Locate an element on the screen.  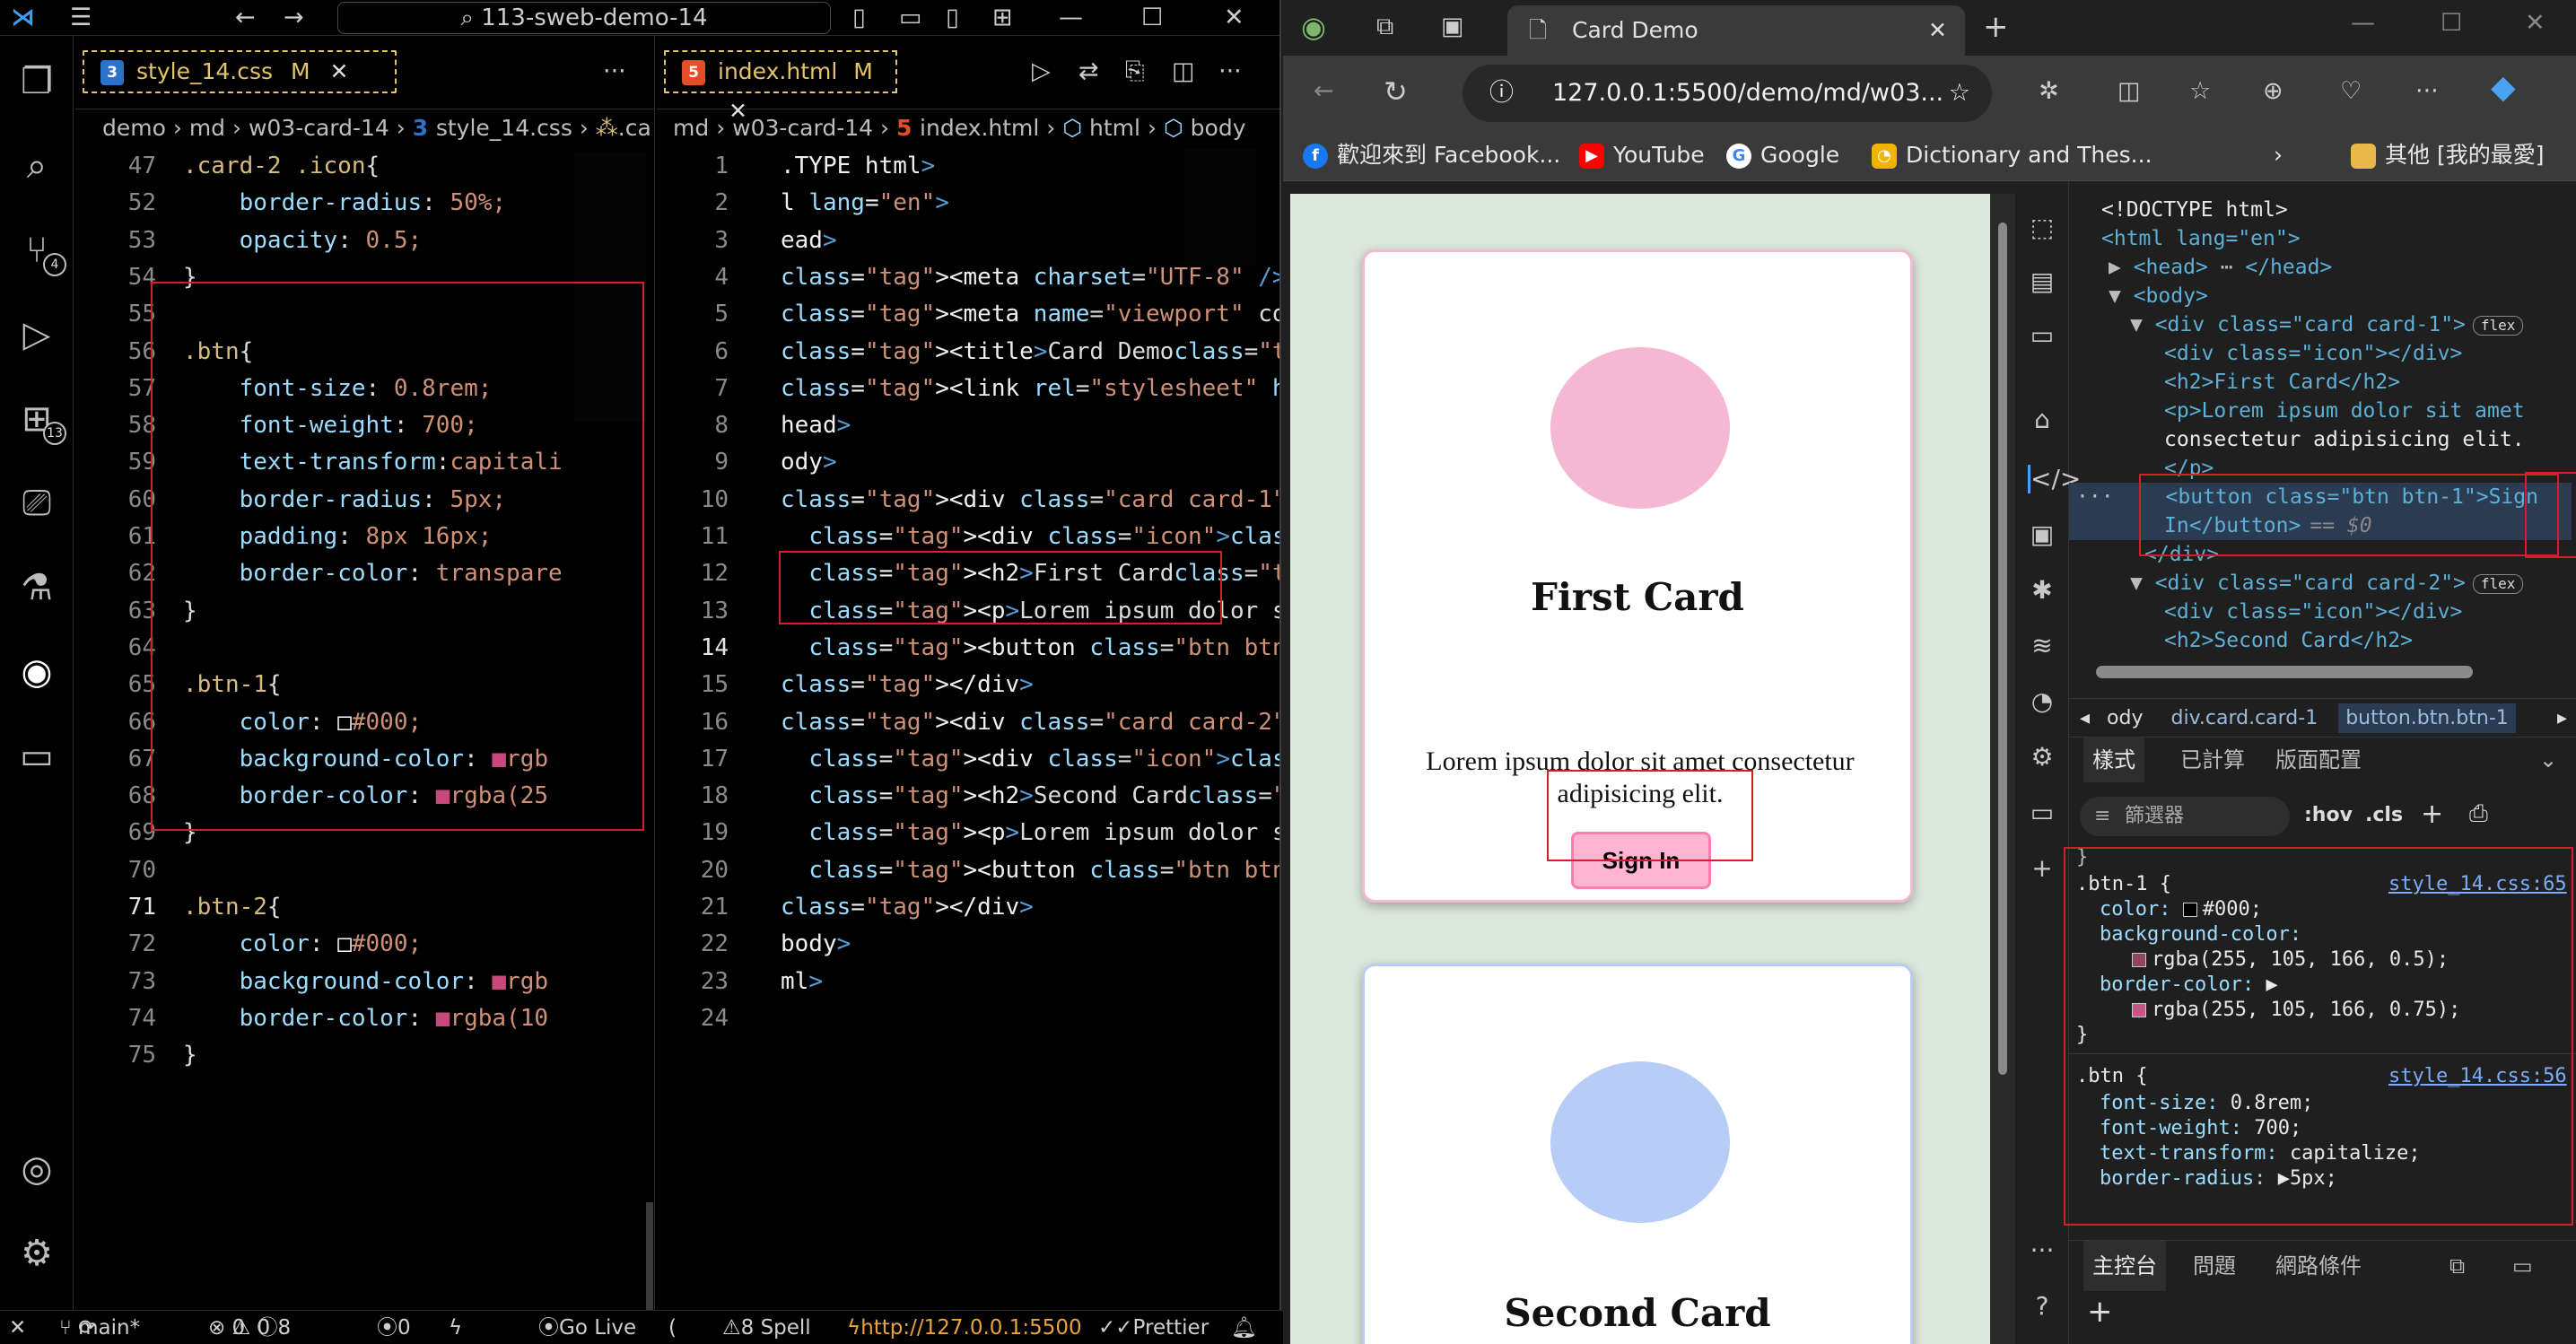
tab-issues: 問題 is located at coordinates (2214, 1266).